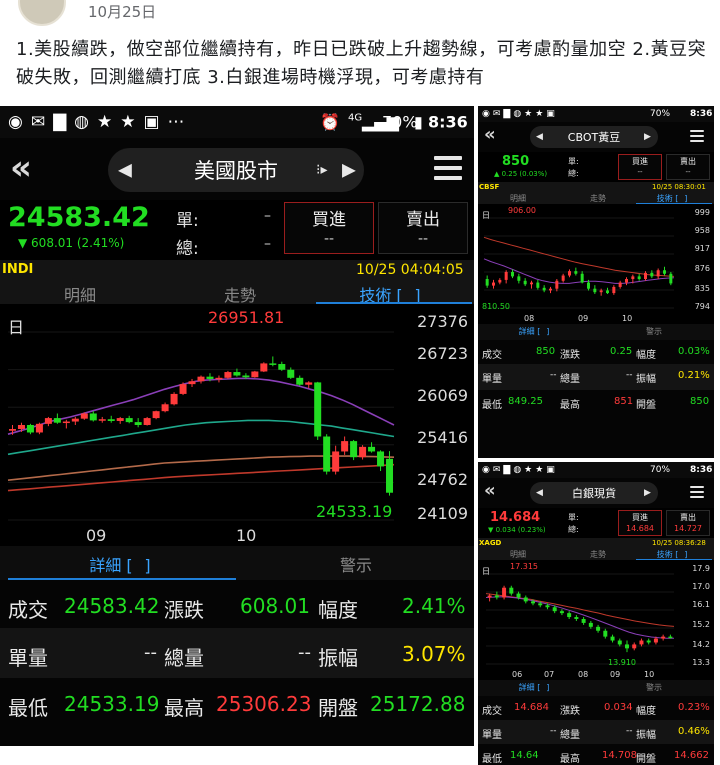 The image size is (720, 765). What do you see at coordinates (579, 617) in the screenshot?
I see `moving-average-line` at bounding box center [579, 617].